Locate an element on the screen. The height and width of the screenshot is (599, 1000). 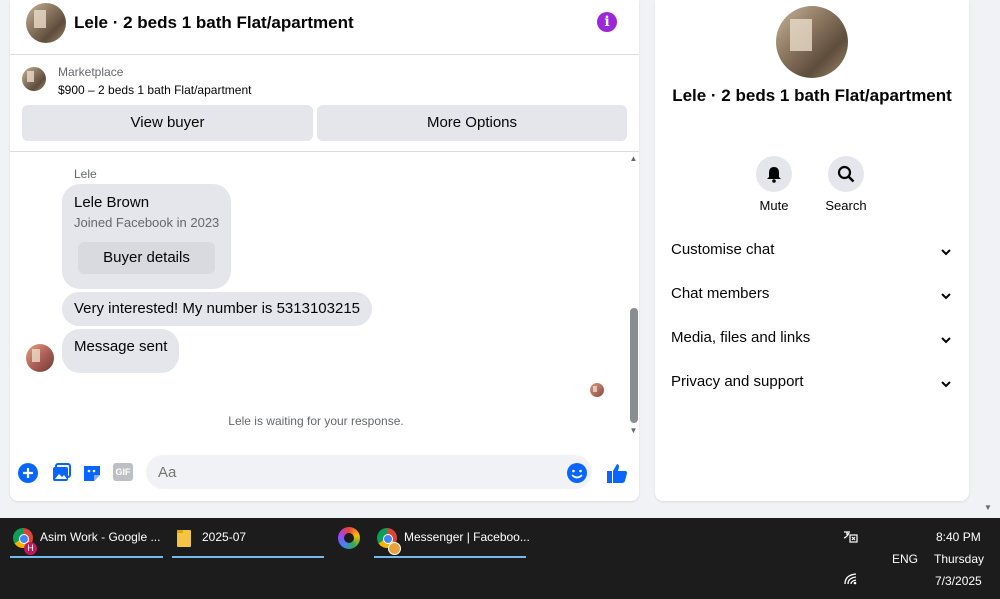
scroll-up-arrow: ▲ is located at coordinates (633, 158).